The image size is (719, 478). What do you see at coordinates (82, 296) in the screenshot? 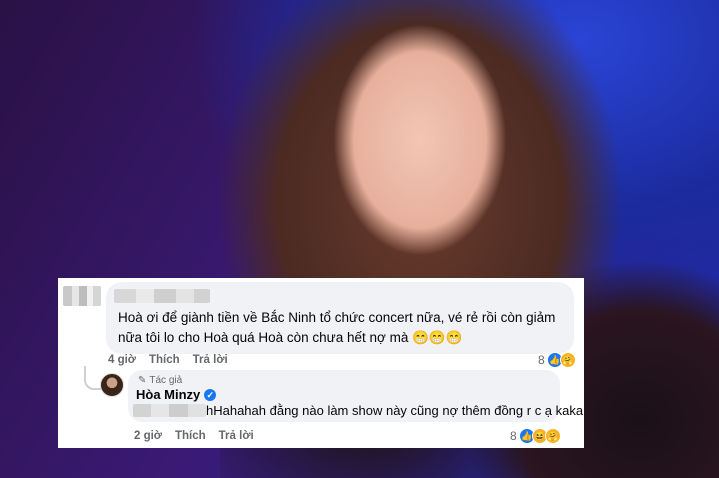
I see `blurred-avatar` at bounding box center [82, 296].